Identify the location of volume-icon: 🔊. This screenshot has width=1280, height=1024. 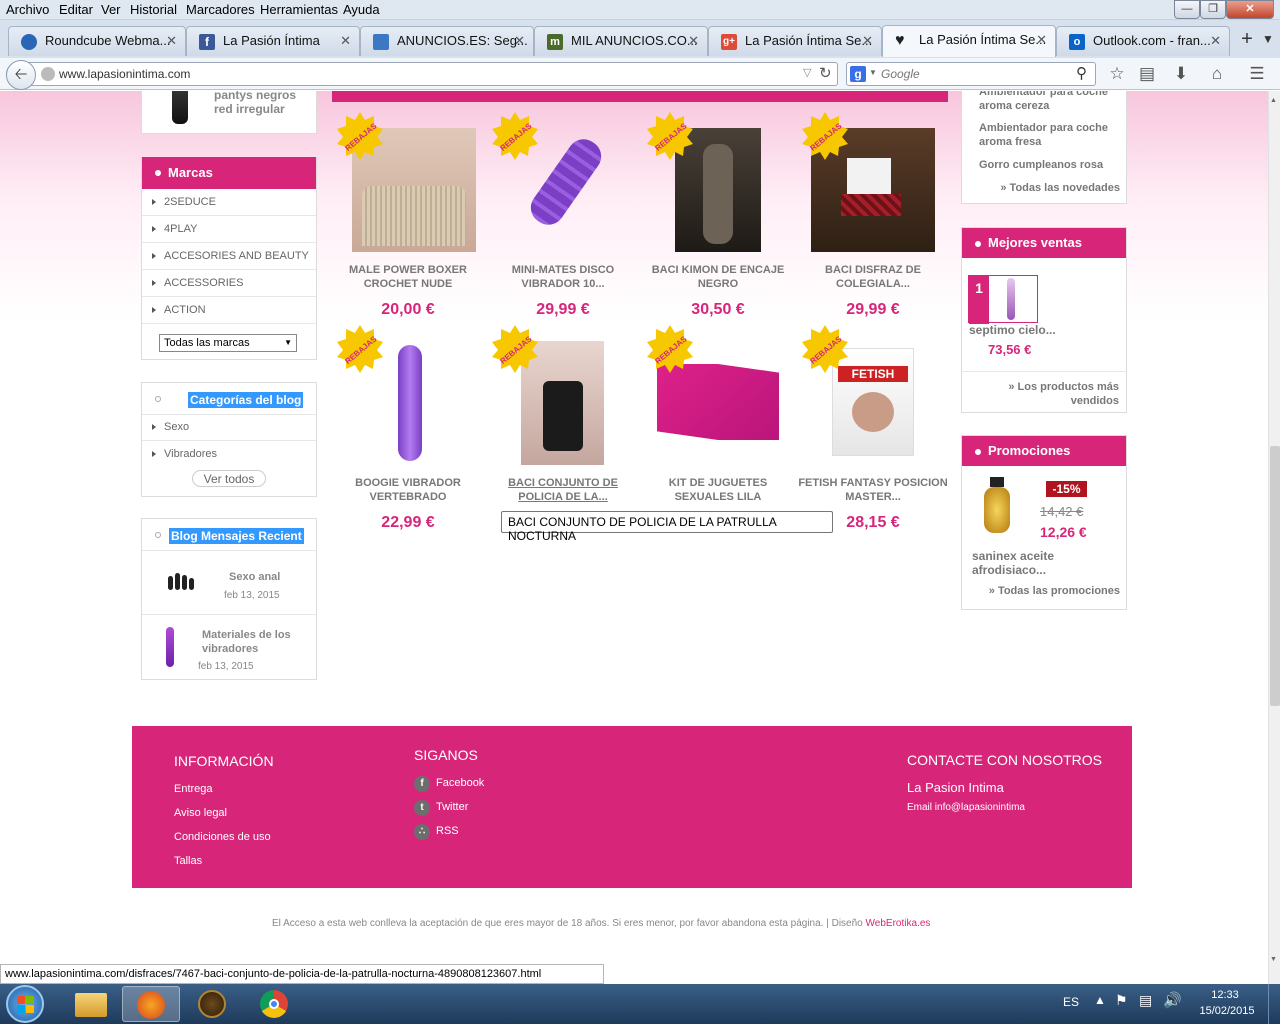
(1172, 1000).